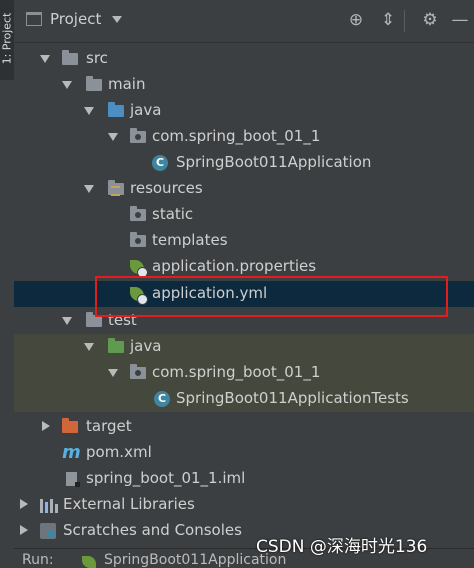 This screenshot has height=568, width=474. Describe the element at coordinates (404, 21) in the screenshot. I see `toolbar-divider` at that location.